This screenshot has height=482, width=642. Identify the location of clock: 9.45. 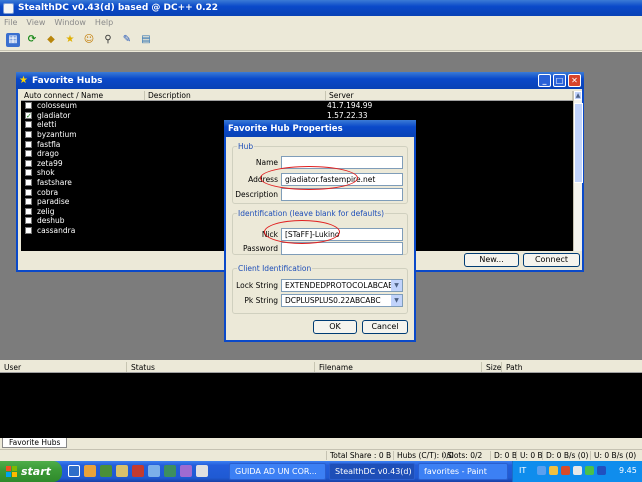
(628, 470).